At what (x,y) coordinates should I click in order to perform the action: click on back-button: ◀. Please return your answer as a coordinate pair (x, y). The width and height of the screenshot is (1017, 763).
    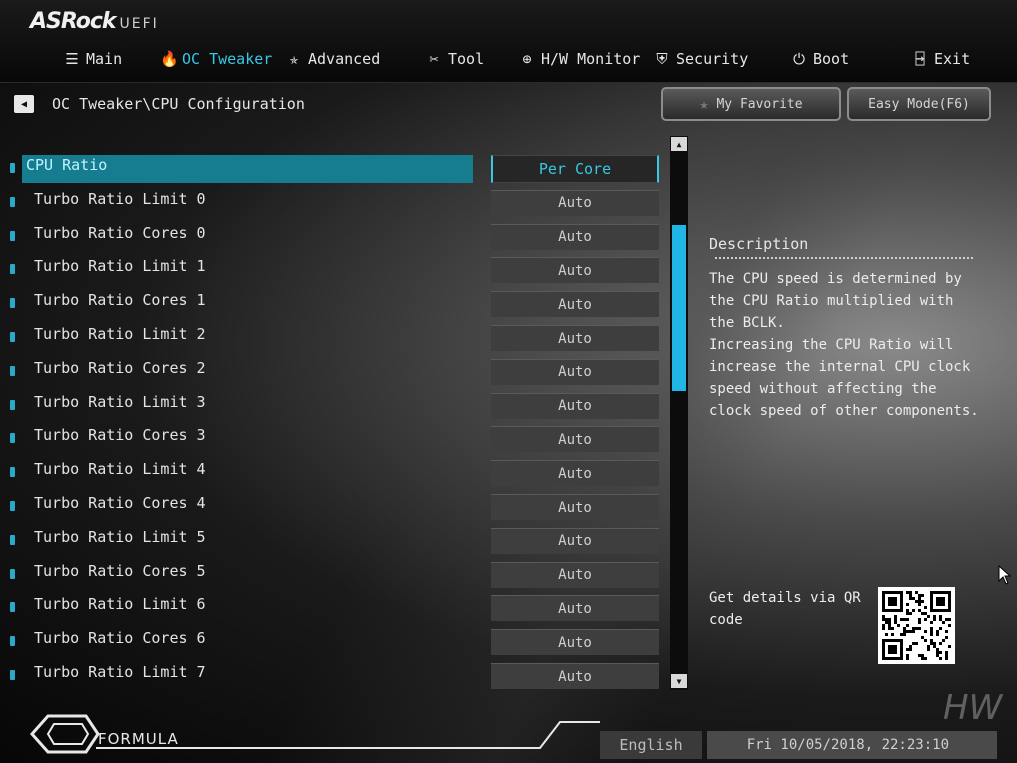
    Looking at the image, I should click on (24, 104).